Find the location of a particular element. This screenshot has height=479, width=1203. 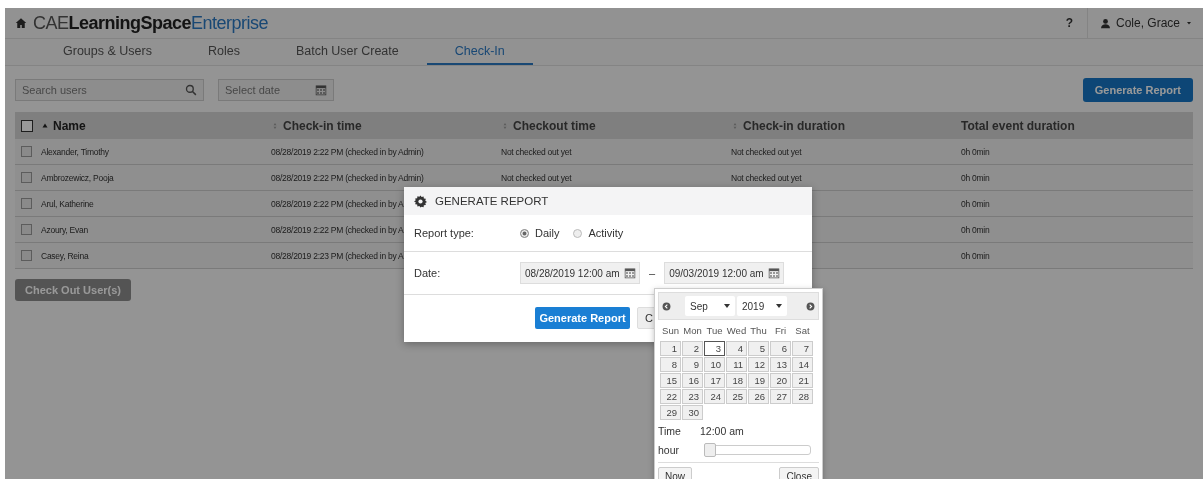

tab: Roles is located at coordinates (223, 52).